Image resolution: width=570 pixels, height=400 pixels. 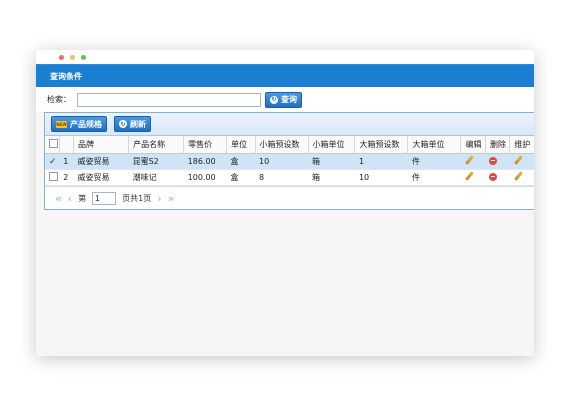 I want to click on cell-price: 186.00, so click(x=205, y=161).